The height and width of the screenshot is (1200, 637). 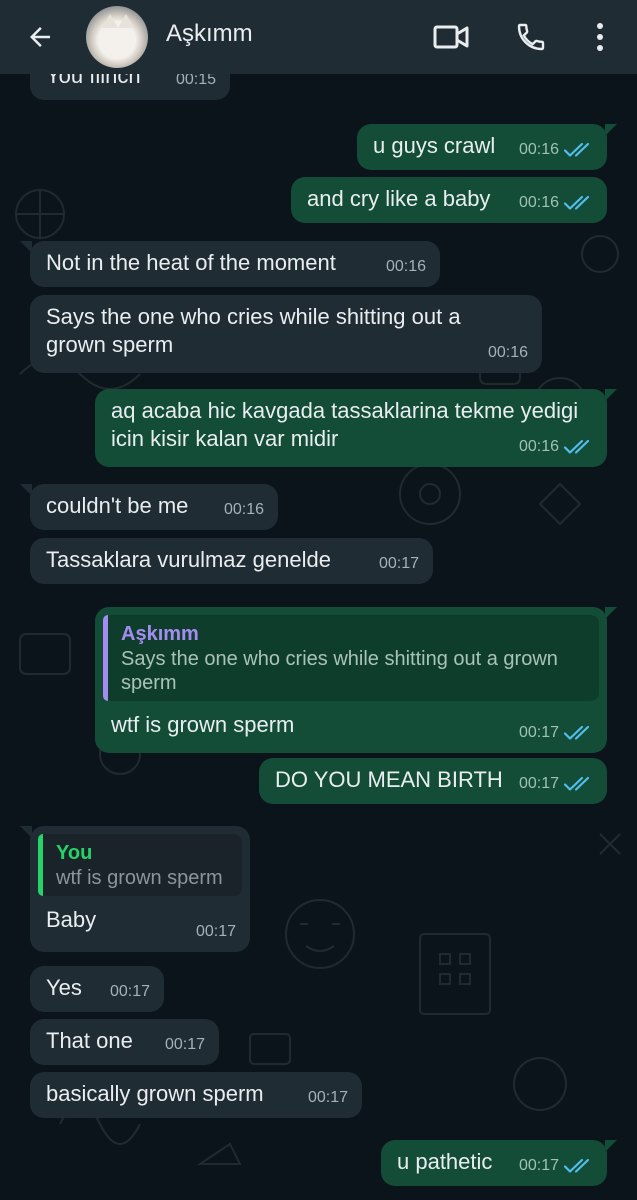 What do you see at coordinates (195, 81) in the screenshot?
I see `timestamp-text: 00:15` at bounding box center [195, 81].